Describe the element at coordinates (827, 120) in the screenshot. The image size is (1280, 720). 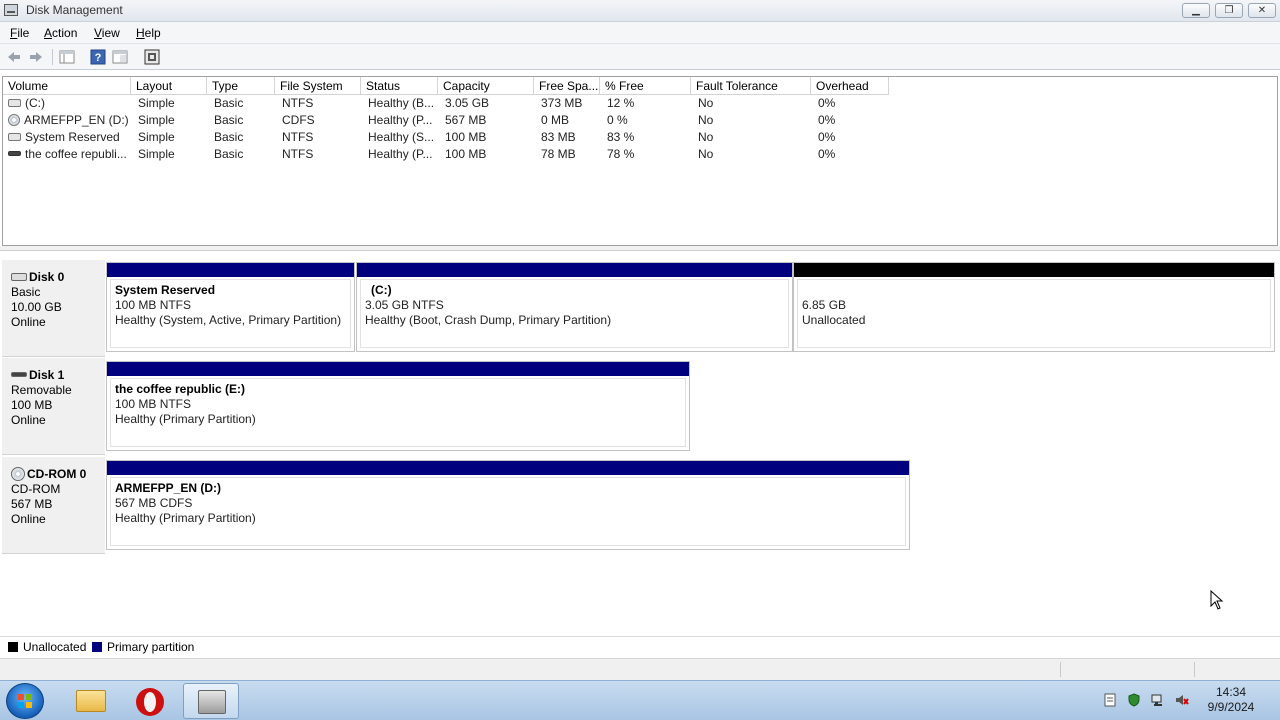
I see `overhead-cell: 0%` at that location.